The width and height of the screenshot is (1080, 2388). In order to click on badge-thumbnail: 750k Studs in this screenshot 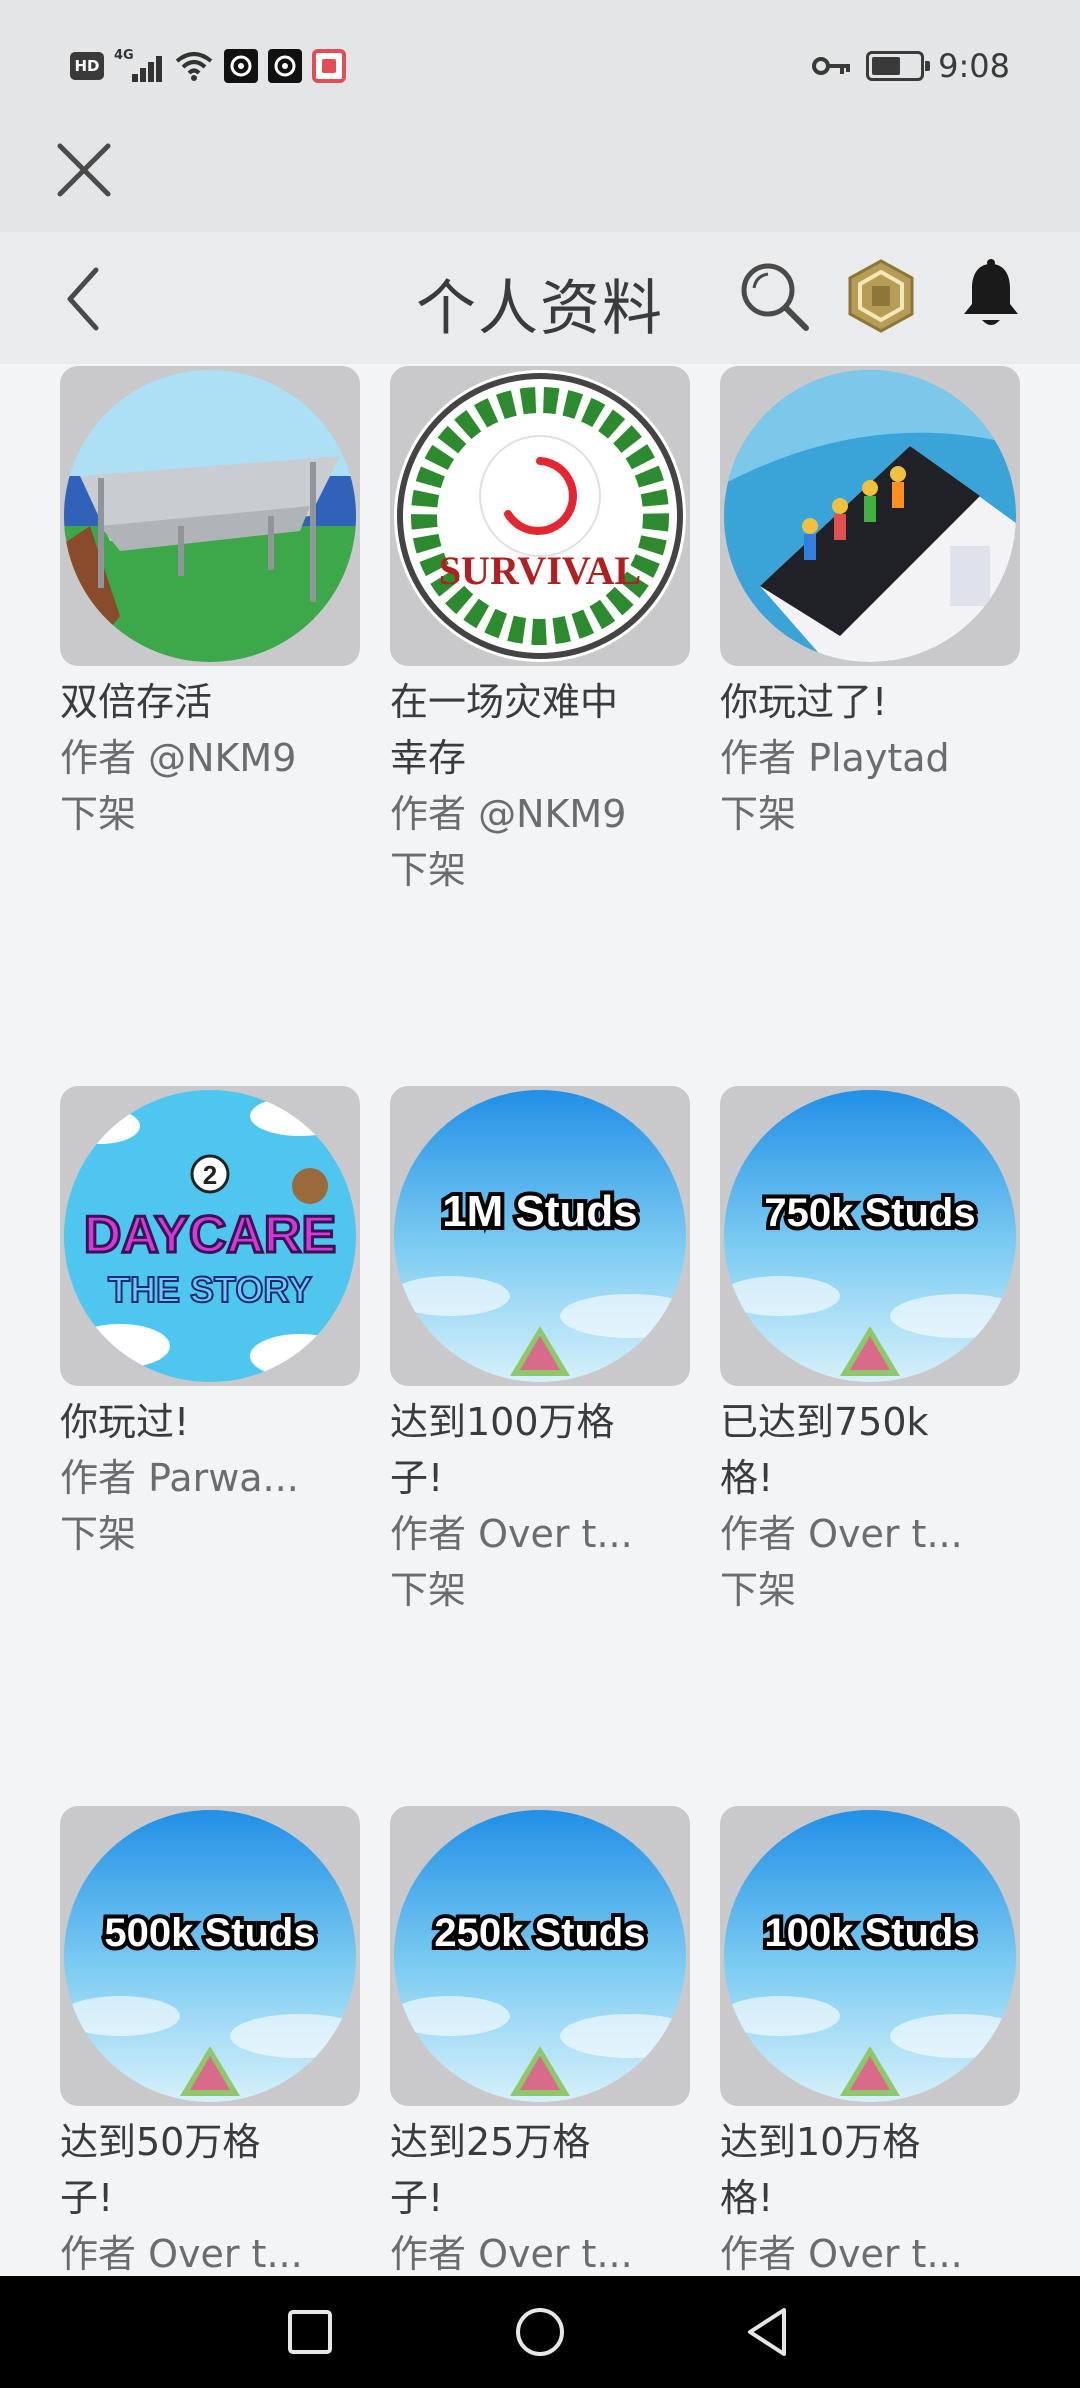, I will do `click(870, 1236)`.